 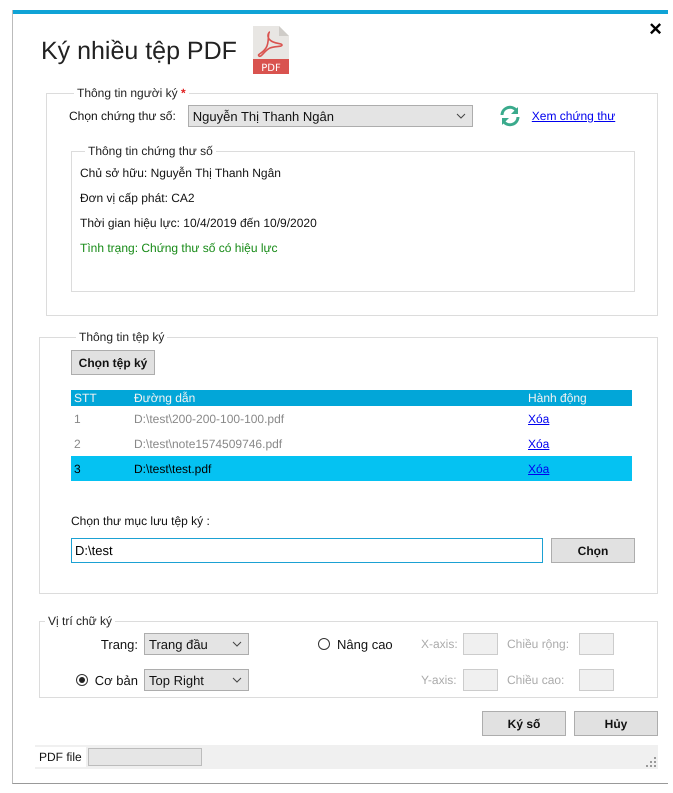 What do you see at coordinates (574, 116) in the screenshot?
I see `view-certificate-link: Xem chứng thư` at bounding box center [574, 116].